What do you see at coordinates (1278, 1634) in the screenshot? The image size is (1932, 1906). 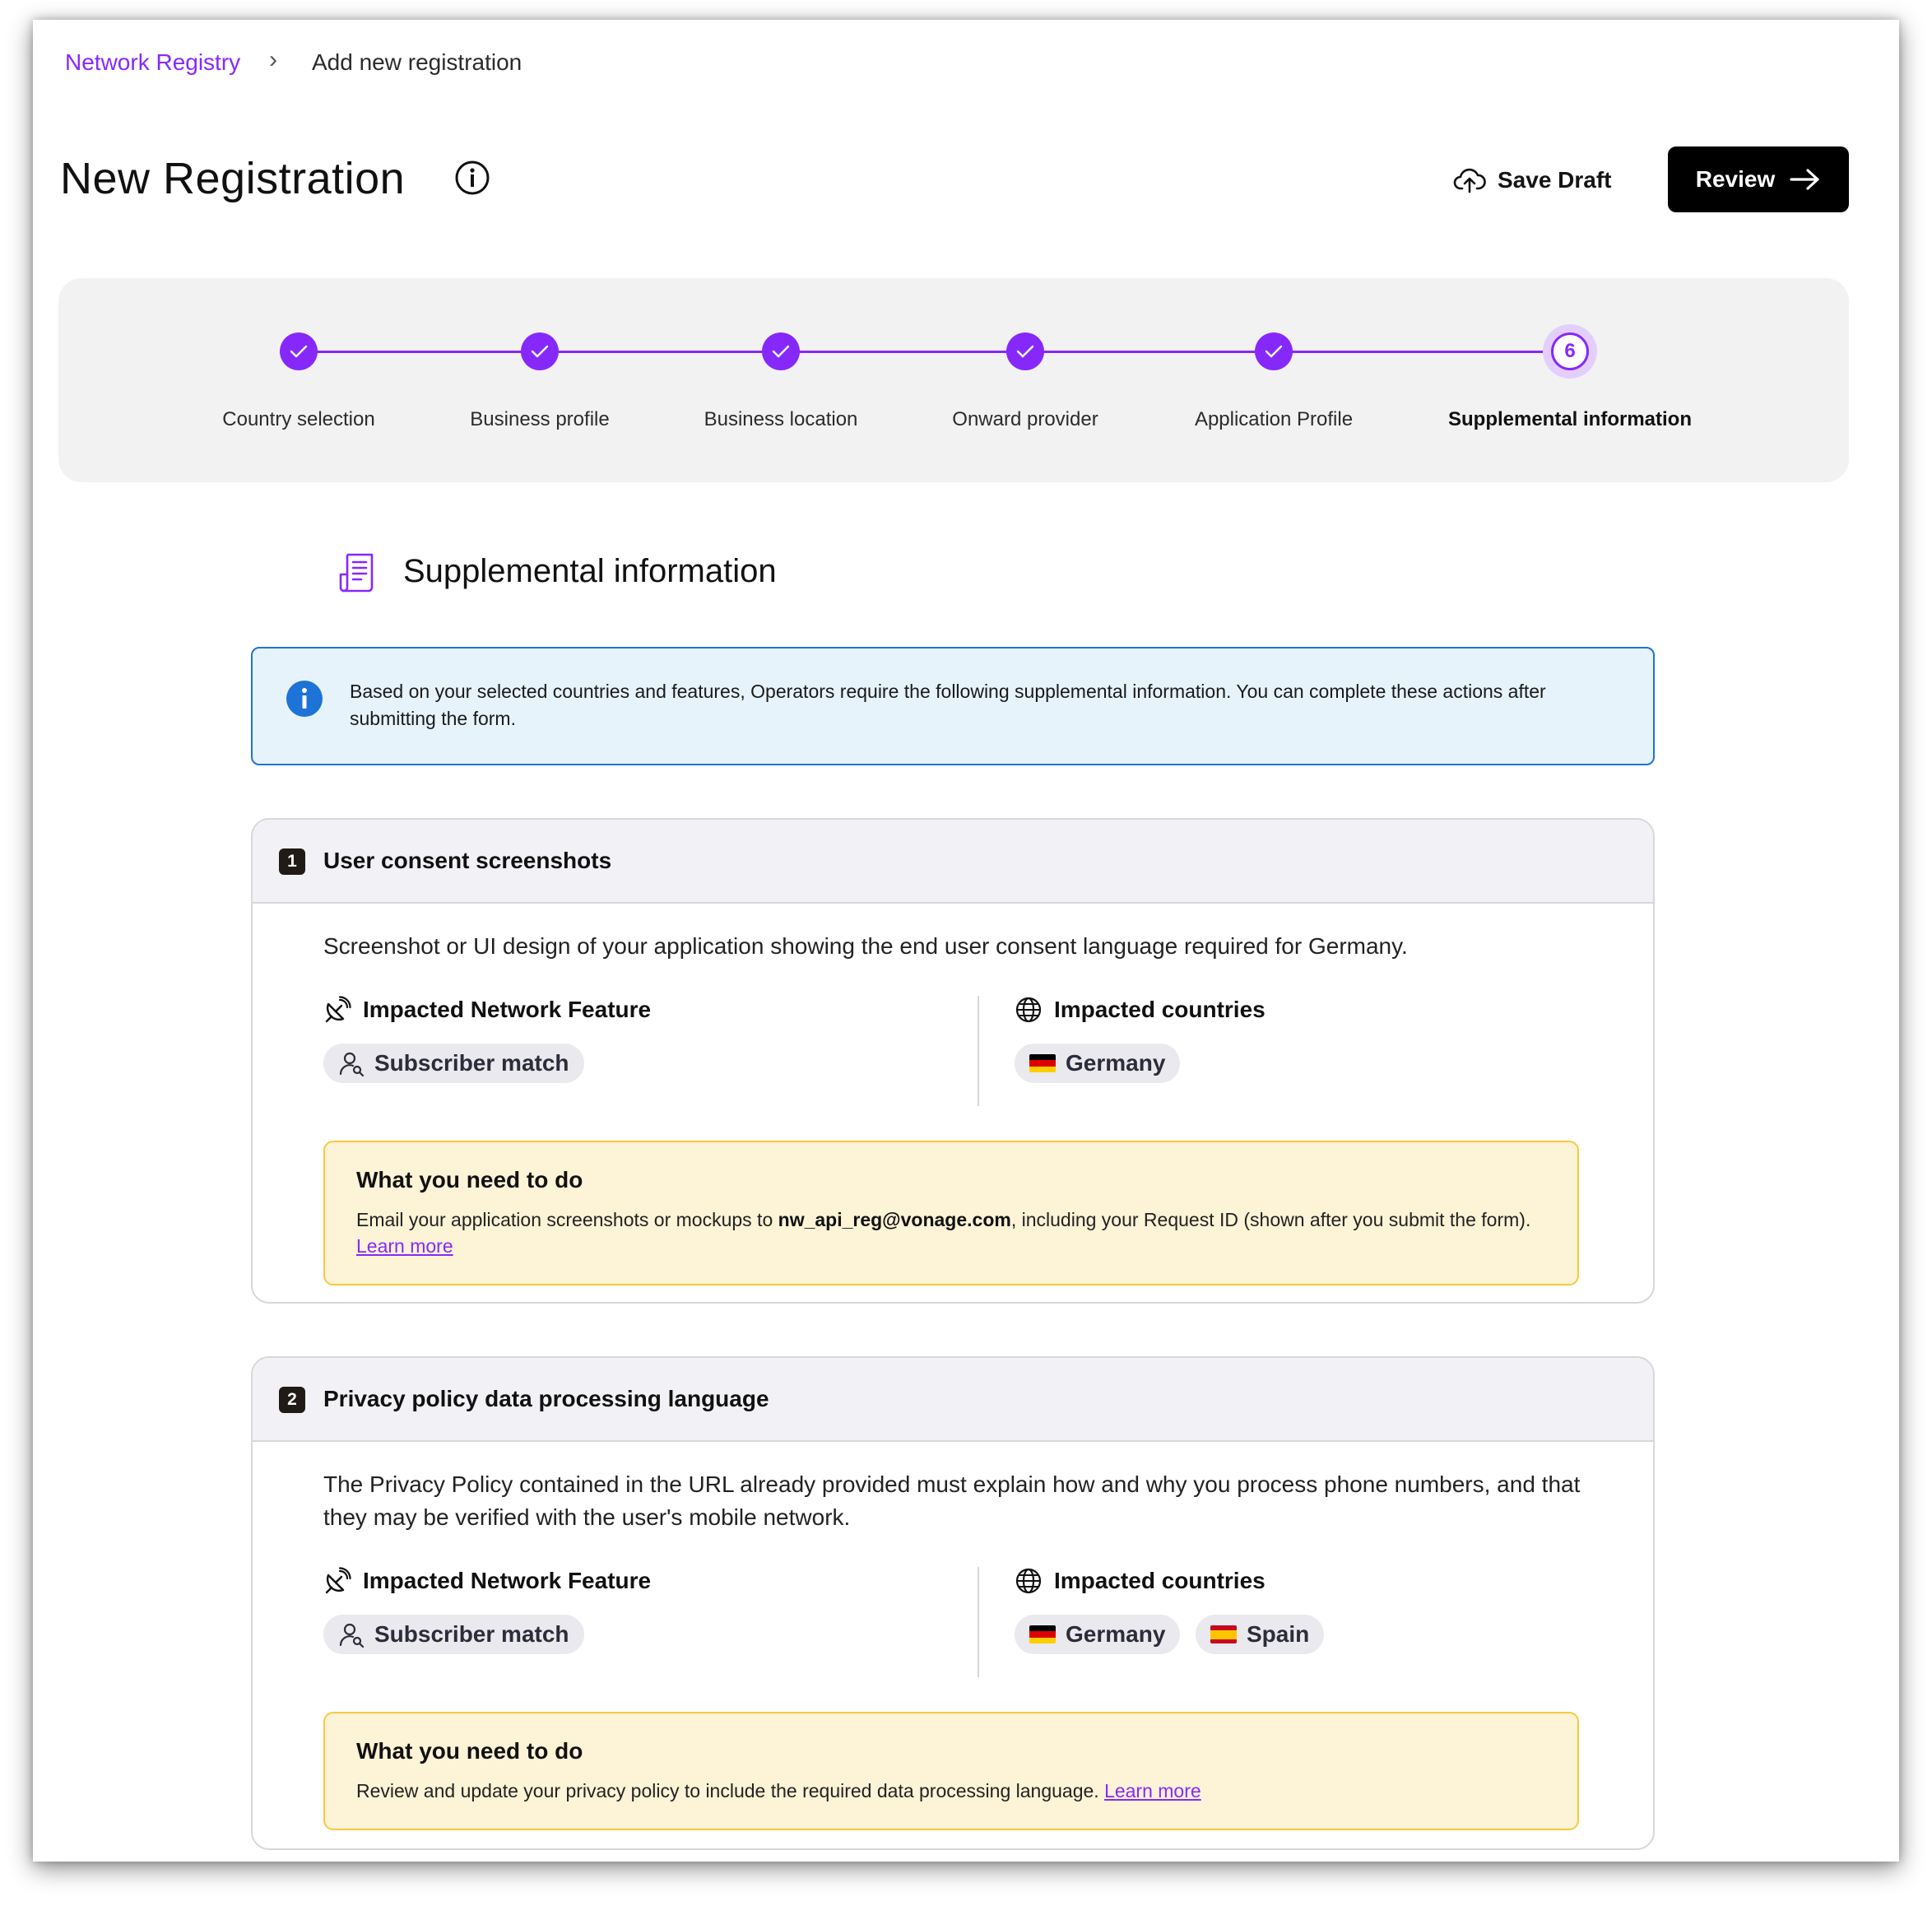 I see `country-chip-label: Spain` at bounding box center [1278, 1634].